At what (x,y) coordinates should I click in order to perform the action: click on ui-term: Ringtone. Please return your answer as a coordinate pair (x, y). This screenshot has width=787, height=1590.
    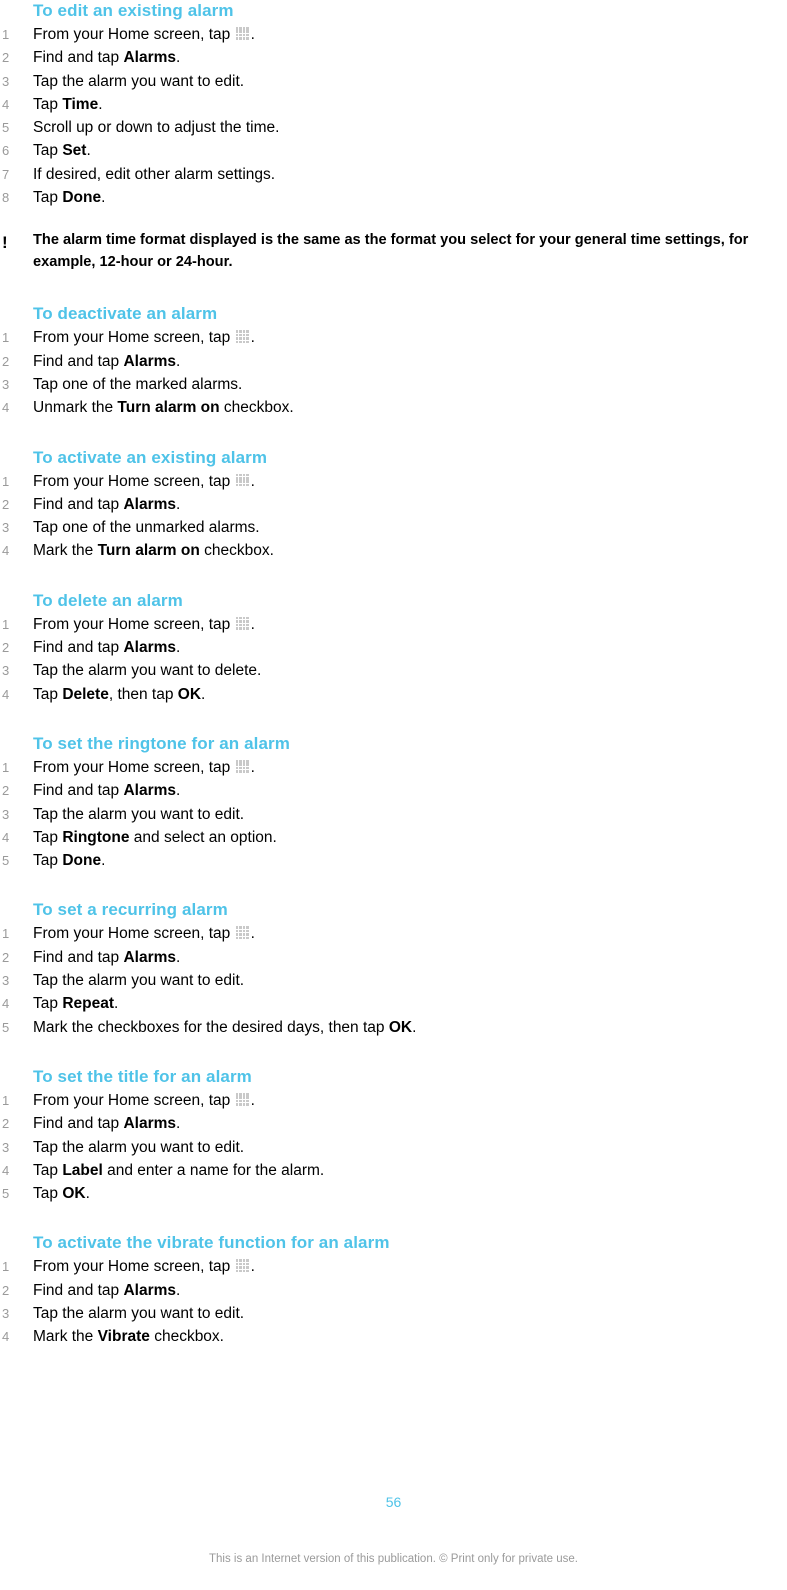
    Looking at the image, I should click on (96, 837).